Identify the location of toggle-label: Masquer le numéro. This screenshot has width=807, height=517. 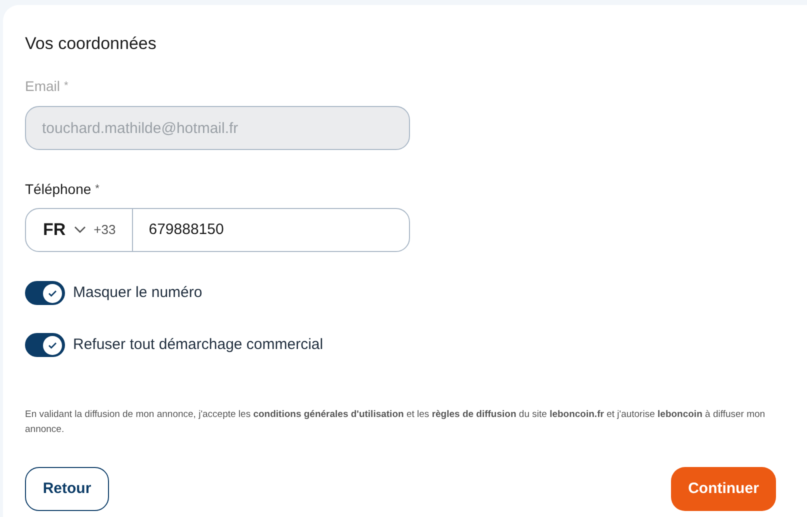
(137, 292).